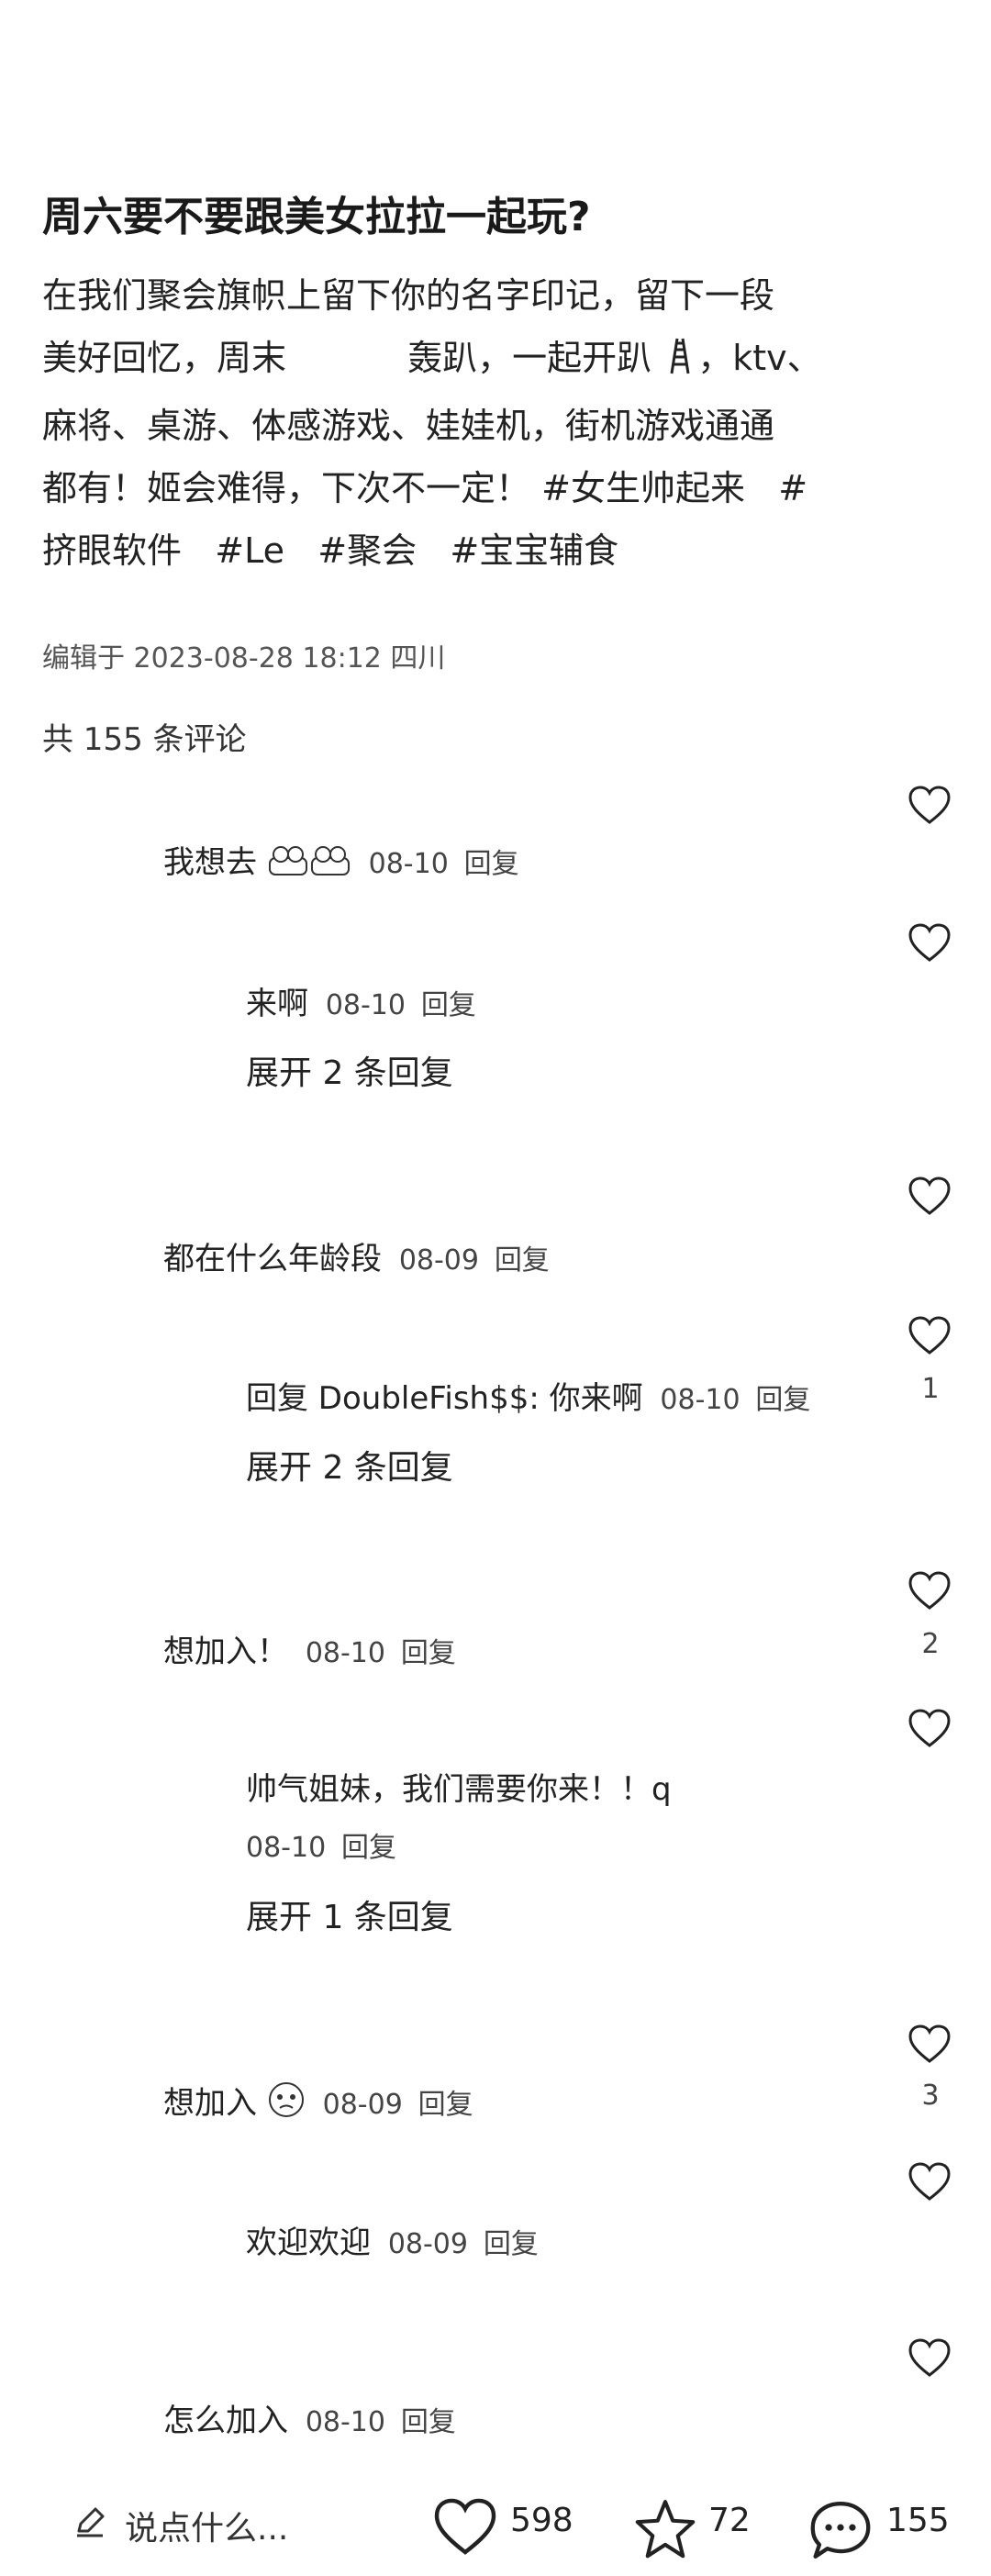 The height and width of the screenshot is (2576, 991). I want to click on expand-replies-button: 展开 1 条回复, so click(349, 1914).